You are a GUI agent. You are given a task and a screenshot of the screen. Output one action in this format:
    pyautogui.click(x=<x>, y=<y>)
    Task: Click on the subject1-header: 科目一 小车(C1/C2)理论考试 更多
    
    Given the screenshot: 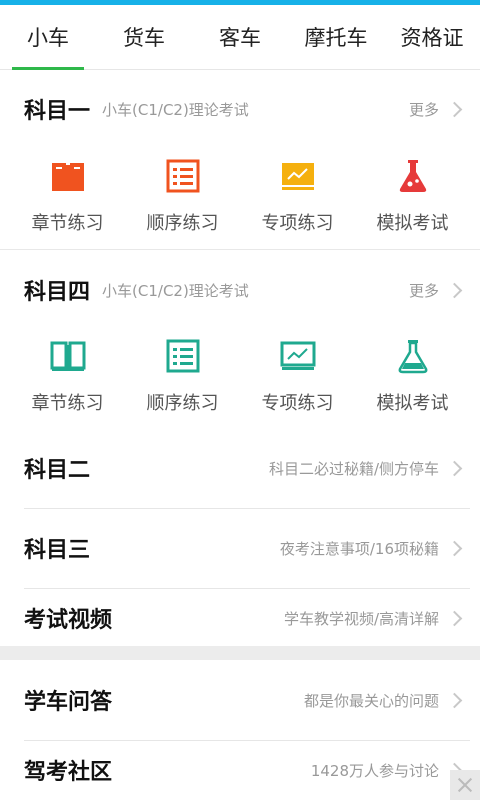 What is the action you would take?
    pyautogui.click(x=243, y=109)
    